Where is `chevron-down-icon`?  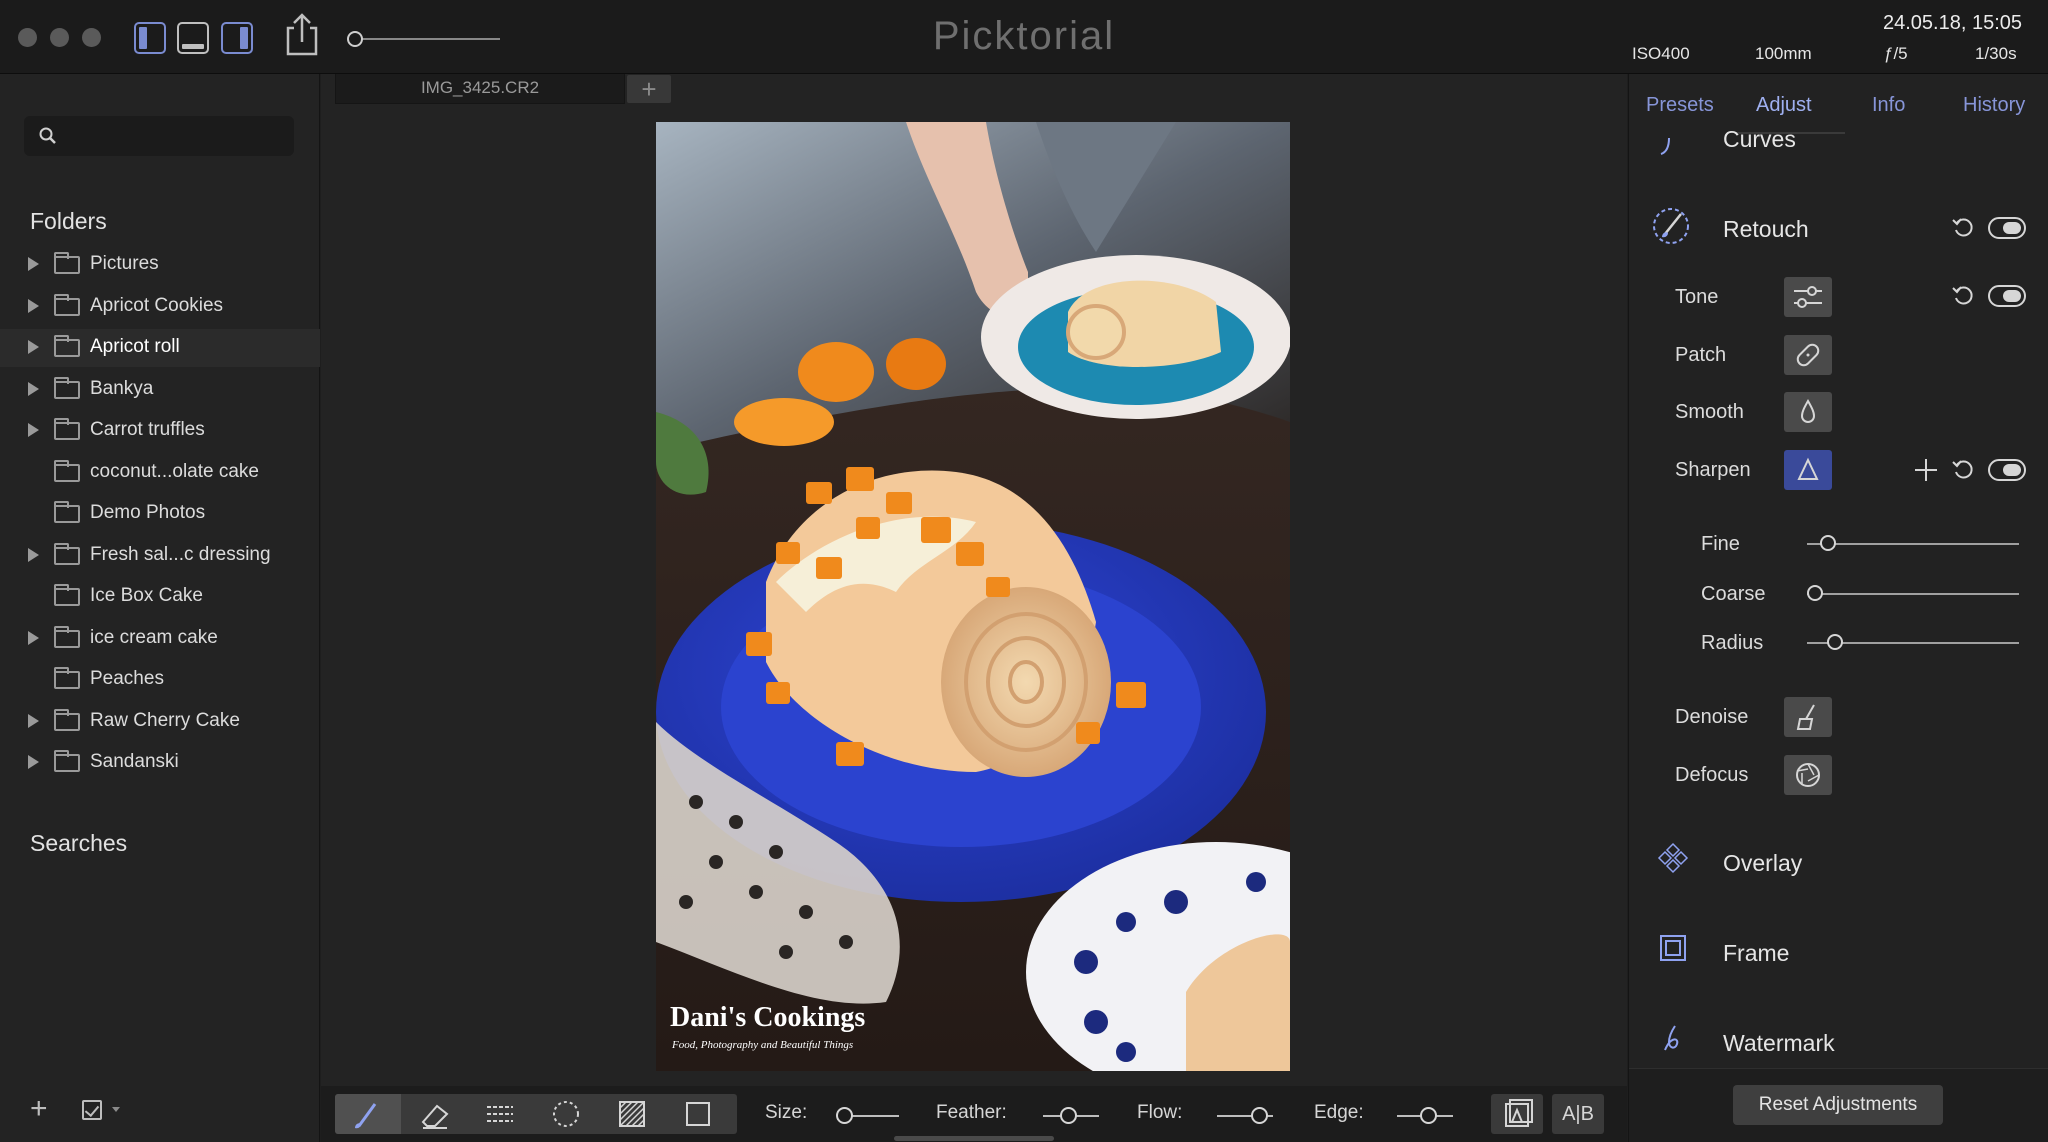
chevron-down-icon is located at coordinates (116, 1109).